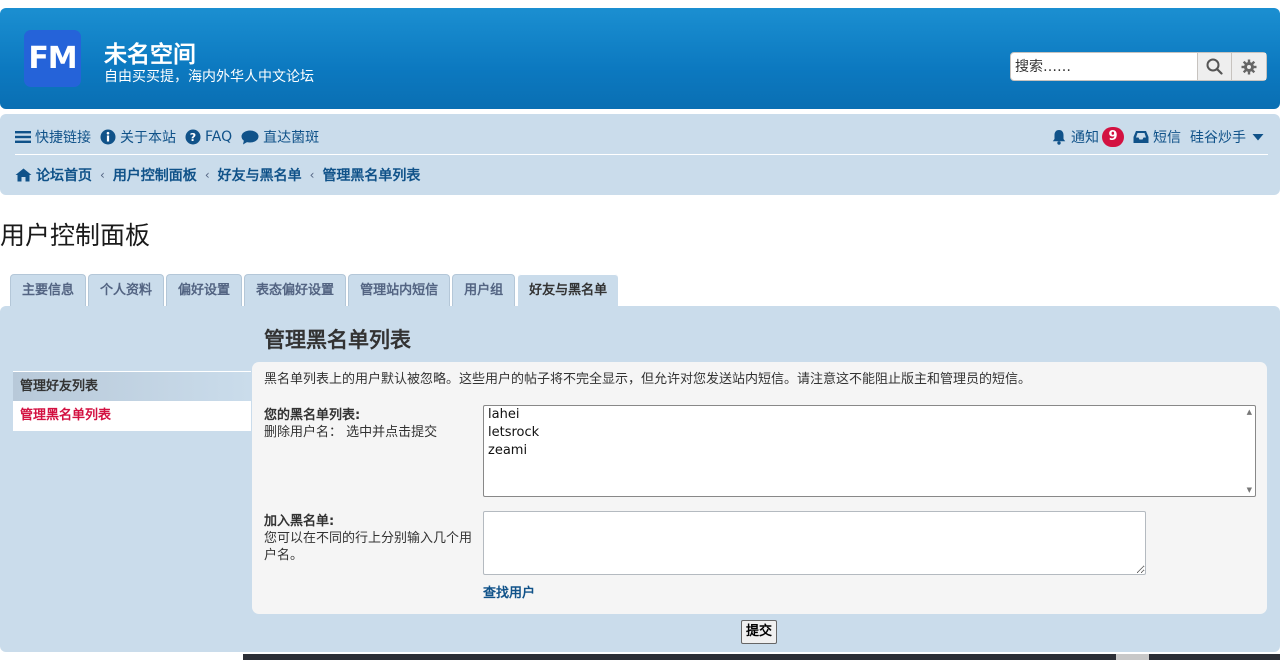 Image resolution: width=1280 pixels, height=660 pixels. Describe the element at coordinates (1059, 137) in the screenshot. I see `bell-icon` at that location.